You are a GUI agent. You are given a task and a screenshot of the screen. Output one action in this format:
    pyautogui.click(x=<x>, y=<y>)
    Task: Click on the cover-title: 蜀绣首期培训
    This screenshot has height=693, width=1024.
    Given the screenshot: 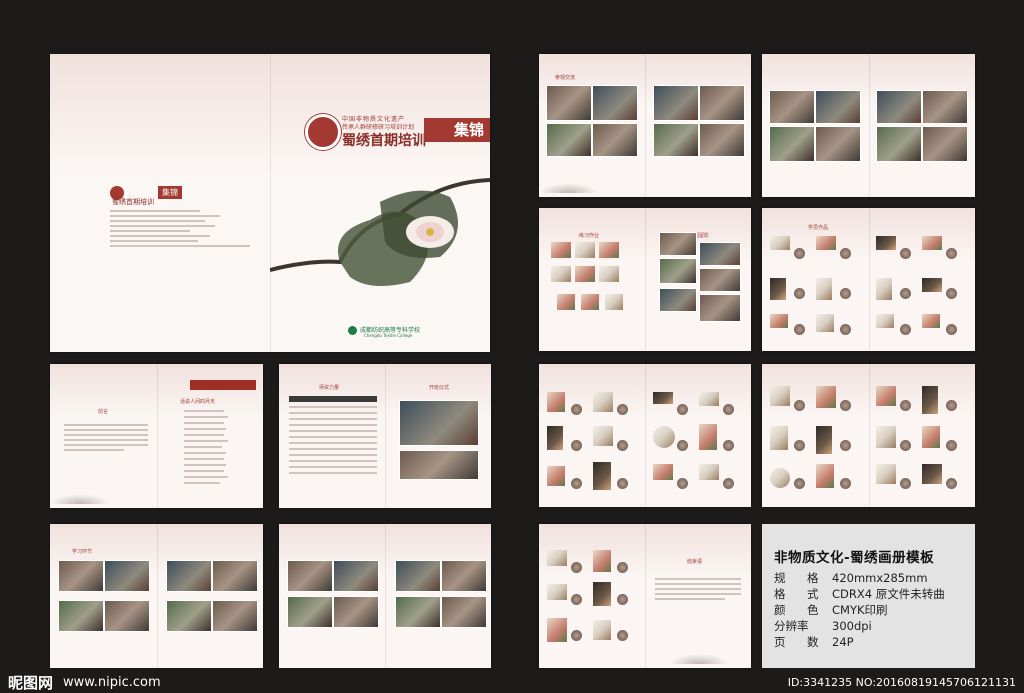 What is the action you would take?
    pyautogui.click(x=384, y=141)
    